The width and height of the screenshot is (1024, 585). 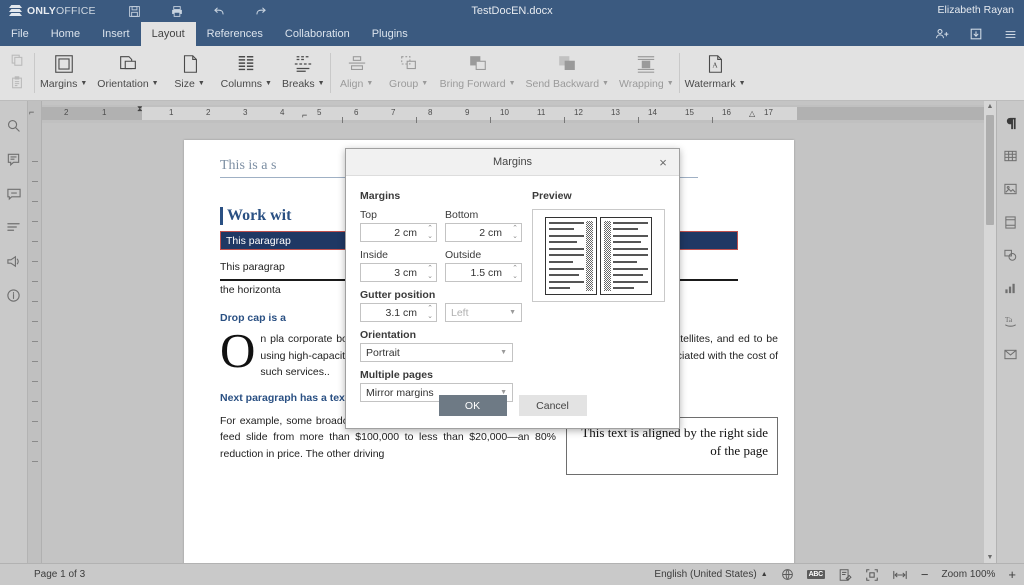 What do you see at coordinates (14, 261) in the screenshot?
I see `megaphone-icon` at bounding box center [14, 261].